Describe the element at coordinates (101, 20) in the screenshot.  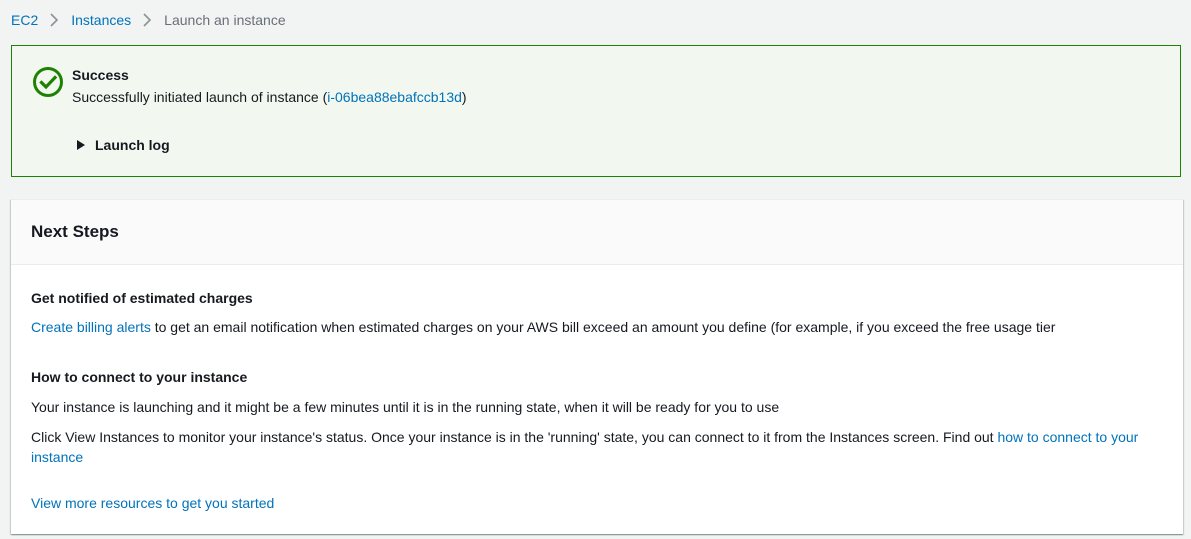
I see `breadcrumb-instances-link: Instances` at that location.